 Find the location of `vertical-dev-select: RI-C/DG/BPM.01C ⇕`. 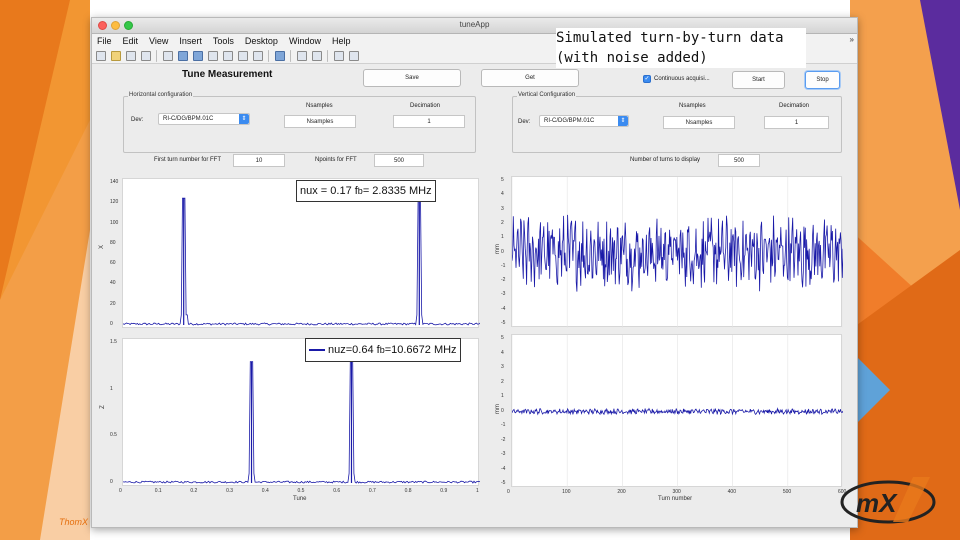

vertical-dev-select: RI-C/DG/BPM.01C ⇕ is located at coordinates (584, 121).